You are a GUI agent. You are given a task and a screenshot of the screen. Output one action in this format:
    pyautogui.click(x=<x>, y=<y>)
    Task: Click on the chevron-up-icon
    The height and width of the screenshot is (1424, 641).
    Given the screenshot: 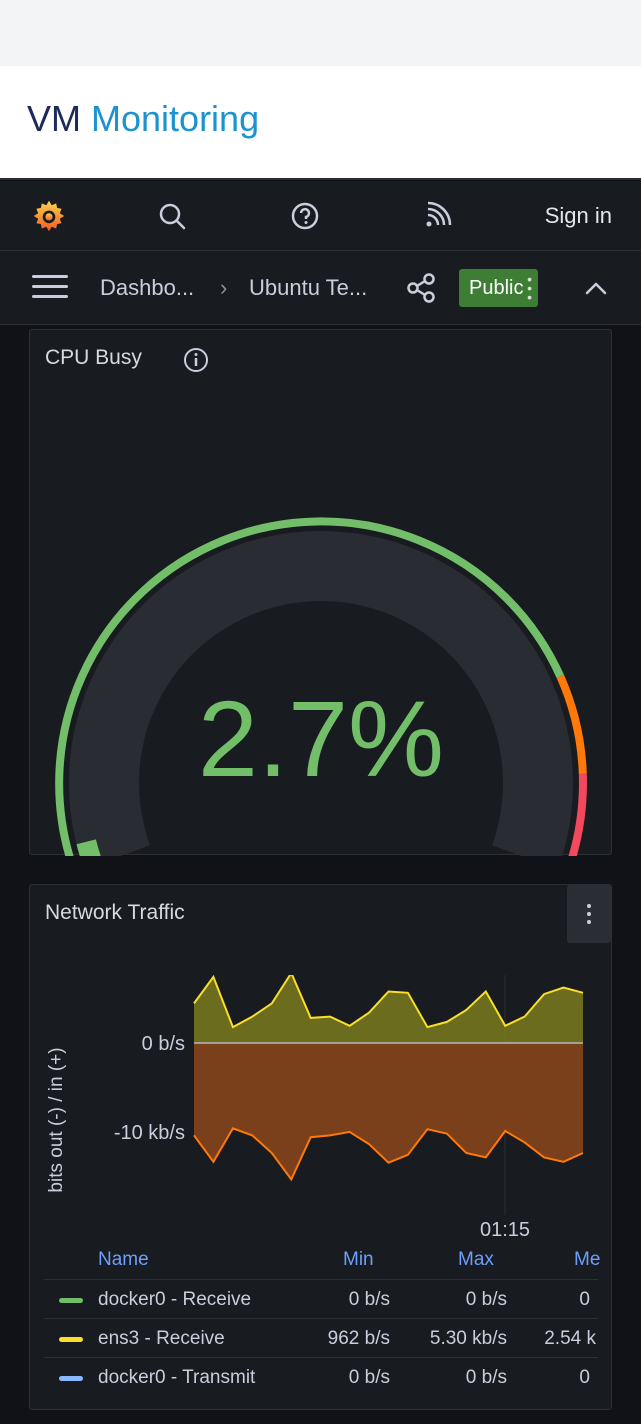 What is the action you would take?
    pyautogui.click(x=596, y=289)
    